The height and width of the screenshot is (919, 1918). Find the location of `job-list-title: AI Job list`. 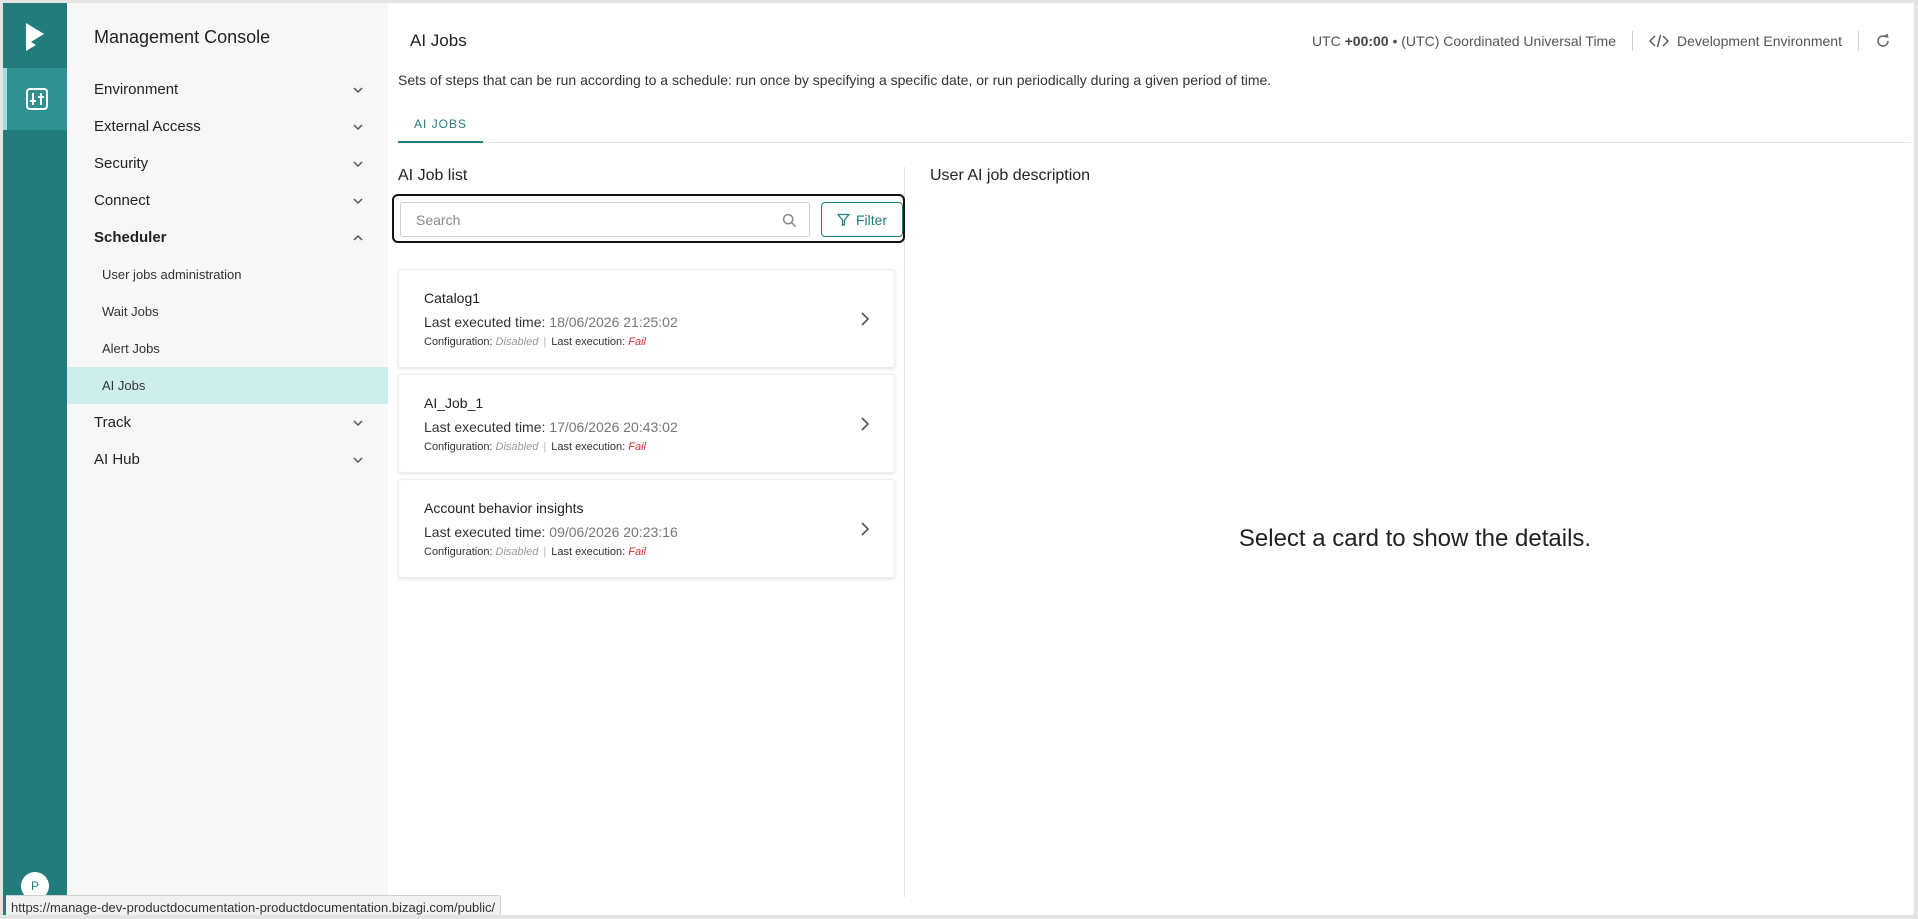

job-list-title: AI Job list is located at coordinates (433, 175).